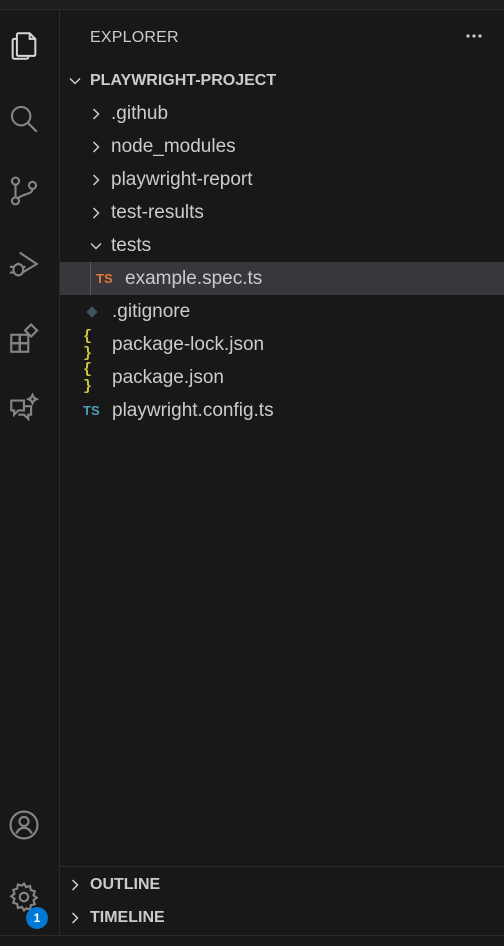 The height and width of the screenshot is (946, 504). I want to click on tree-item-folder: node_modules, so click(282, 146).